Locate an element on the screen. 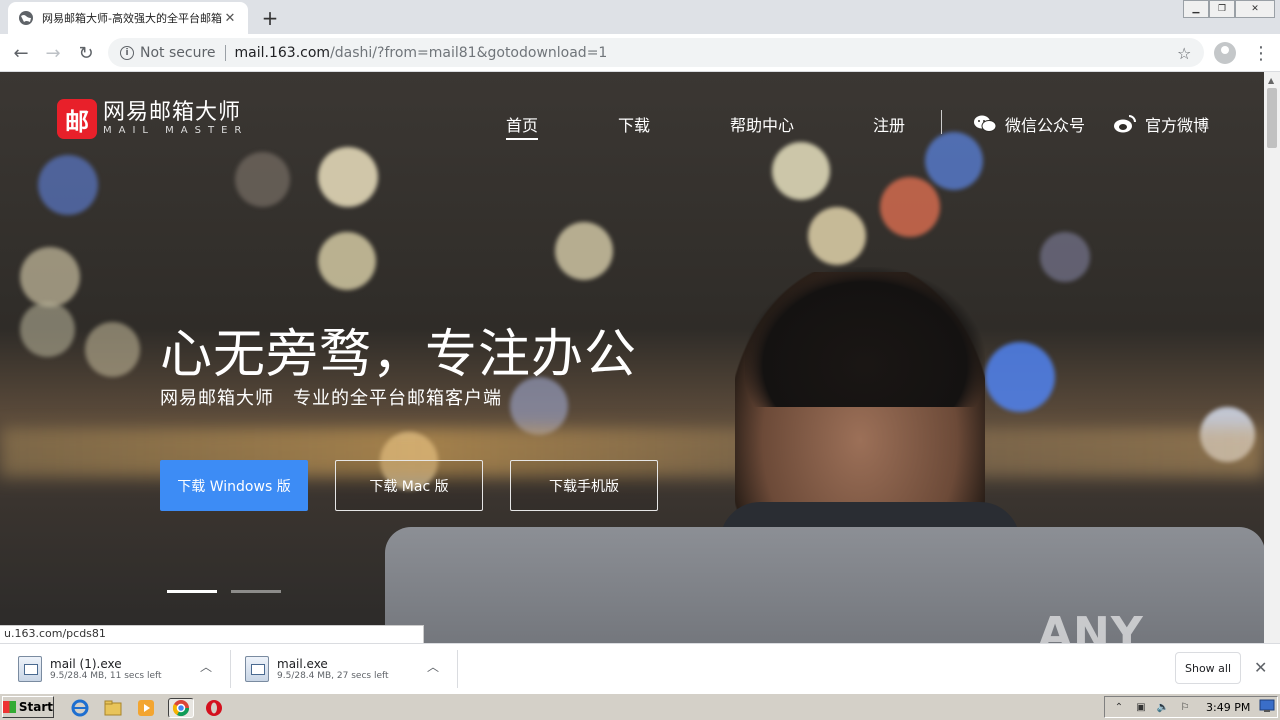 This screenshot has height=720, width=1280. system-tray: ⌃ ▣ 🔈 ⚐ is located at coordinates (1191, 707).